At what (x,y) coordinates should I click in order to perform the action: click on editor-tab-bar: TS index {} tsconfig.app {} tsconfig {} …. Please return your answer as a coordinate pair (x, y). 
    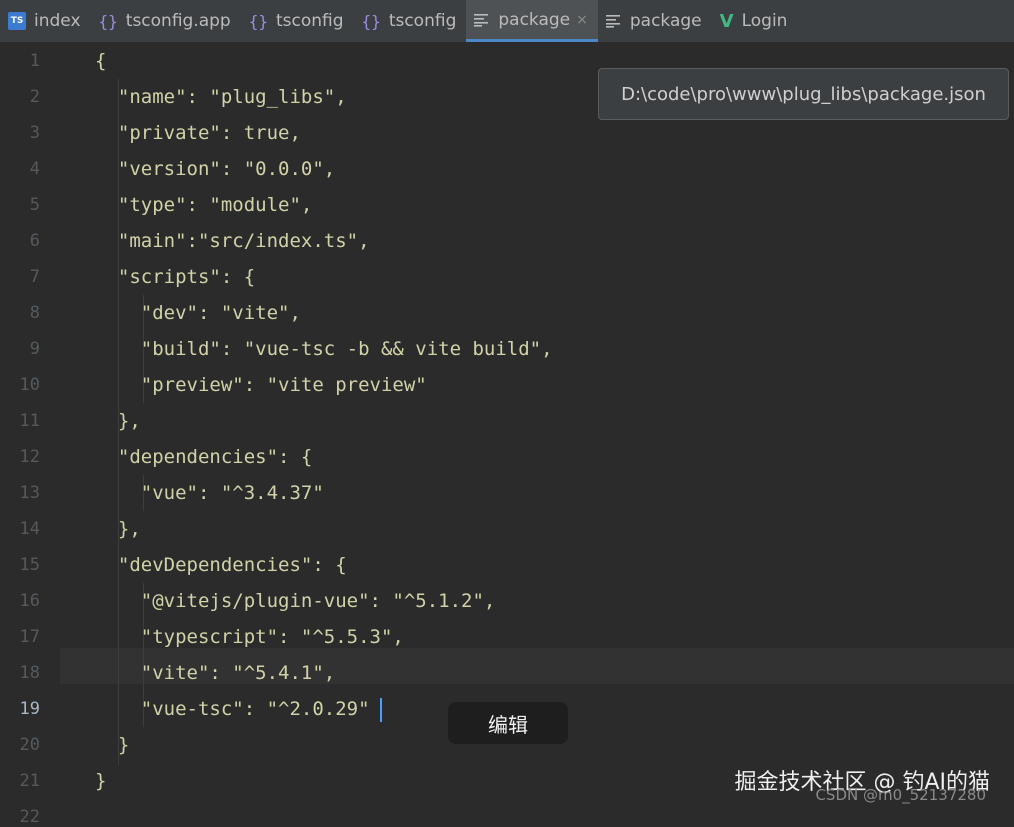
    Looking at the image, I should click on (507, 21).